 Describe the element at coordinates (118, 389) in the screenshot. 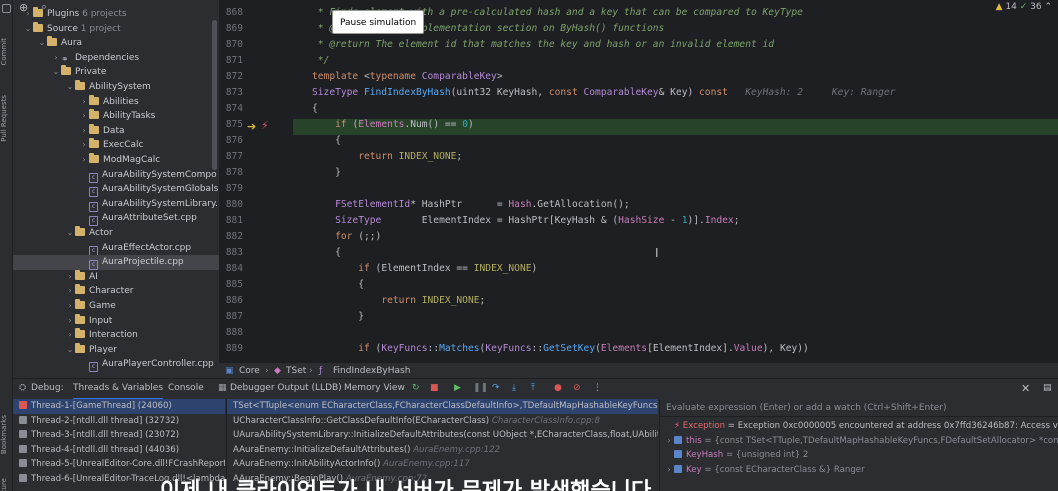

I see `tab-threads-variables: Threads & Variables` at that location.